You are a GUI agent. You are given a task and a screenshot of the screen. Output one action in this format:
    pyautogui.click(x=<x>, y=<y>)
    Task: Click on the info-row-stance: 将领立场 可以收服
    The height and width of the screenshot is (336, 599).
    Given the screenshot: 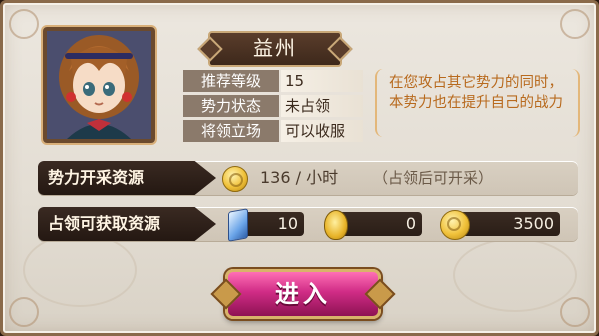 What is the action you would take?
    pyautogui.click(x=273, y=131)
    